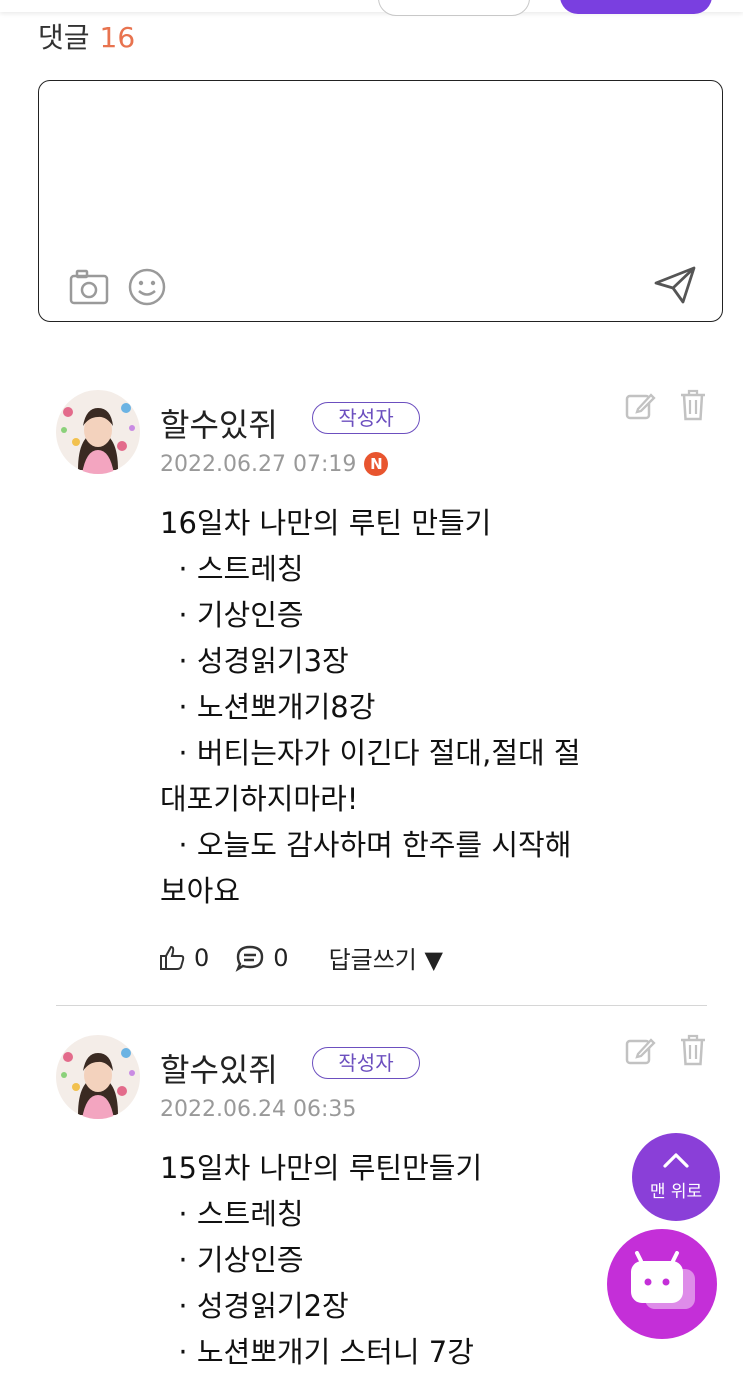  What do you see at coordinates (386, 957) in the screenshot?
I see `reply-button: 답글쓰기 ▼` at bounding box center [386, 957].